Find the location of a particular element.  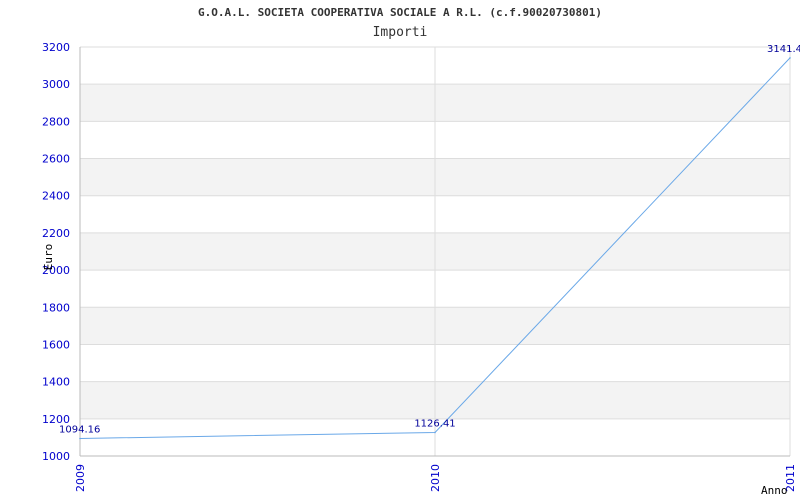

y-tick-label: 1800 is located at coordinates (56, 307).